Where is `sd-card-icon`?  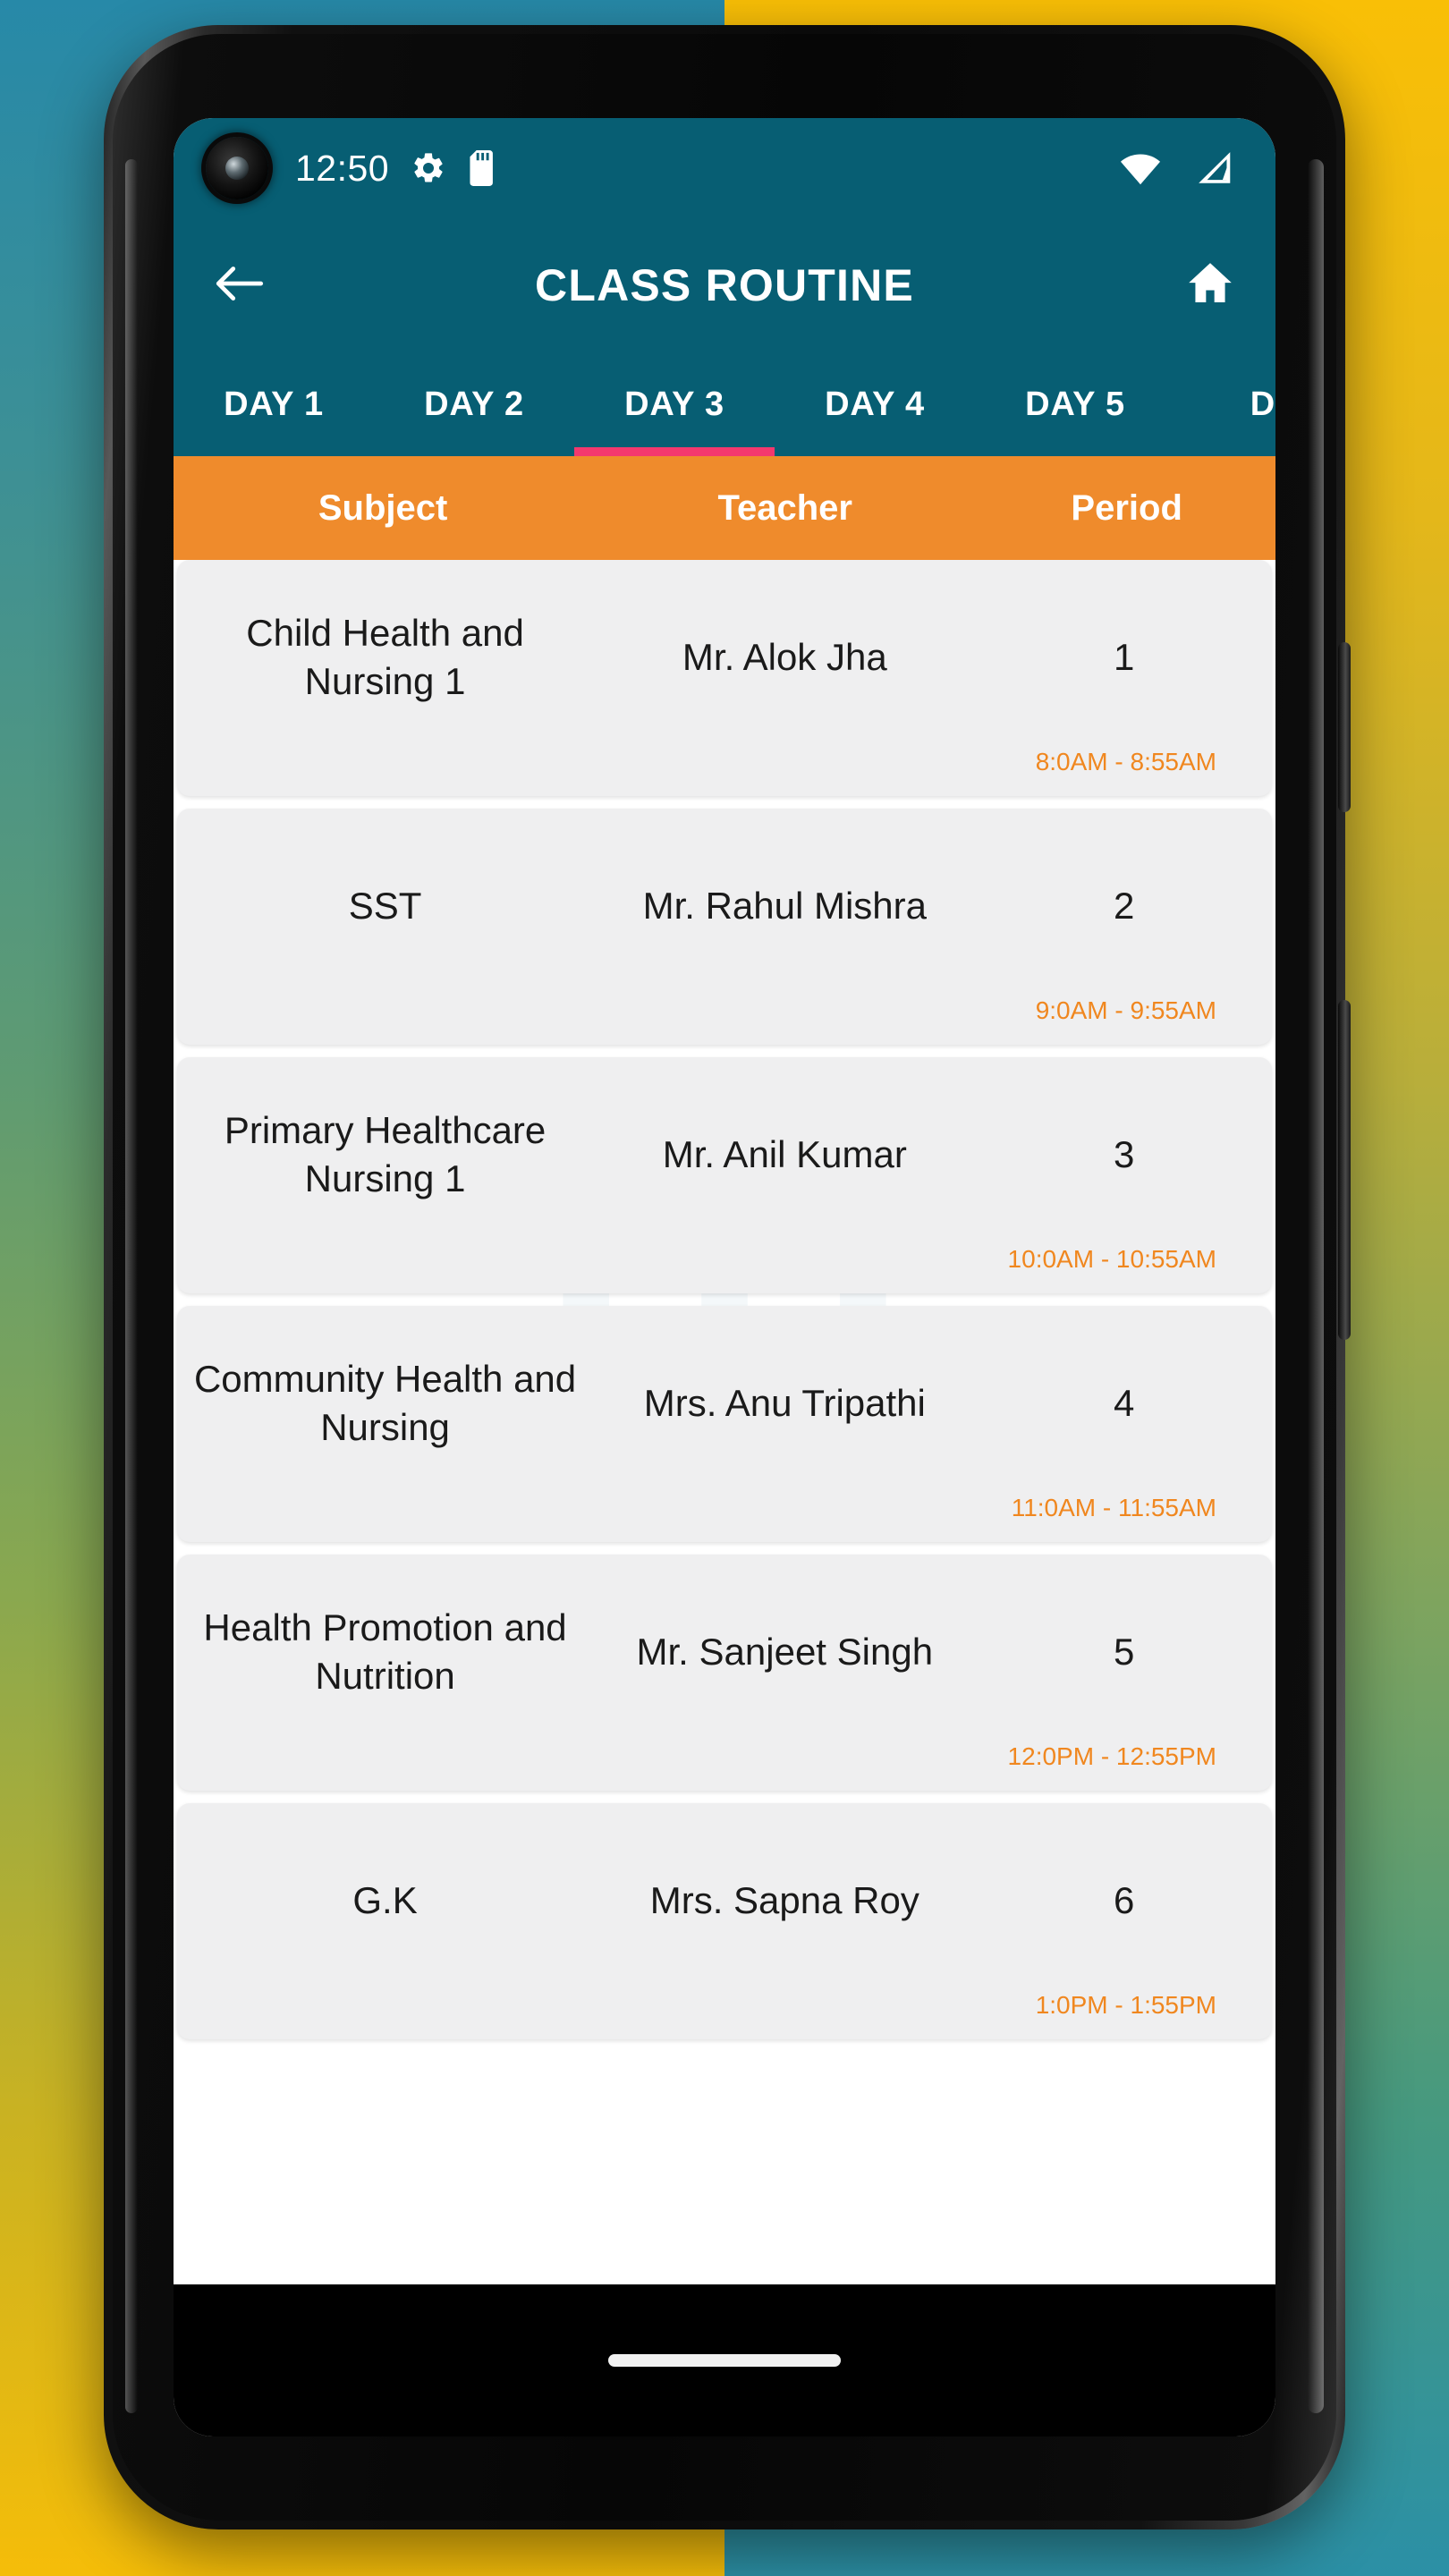
sd-card-icon is located at coordinates (483, 168).